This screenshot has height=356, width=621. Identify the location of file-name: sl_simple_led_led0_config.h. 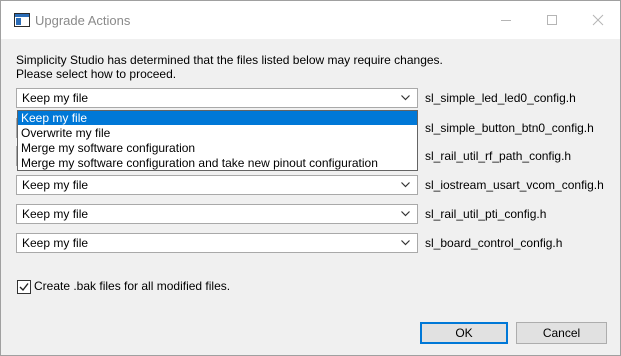
(500, 98).